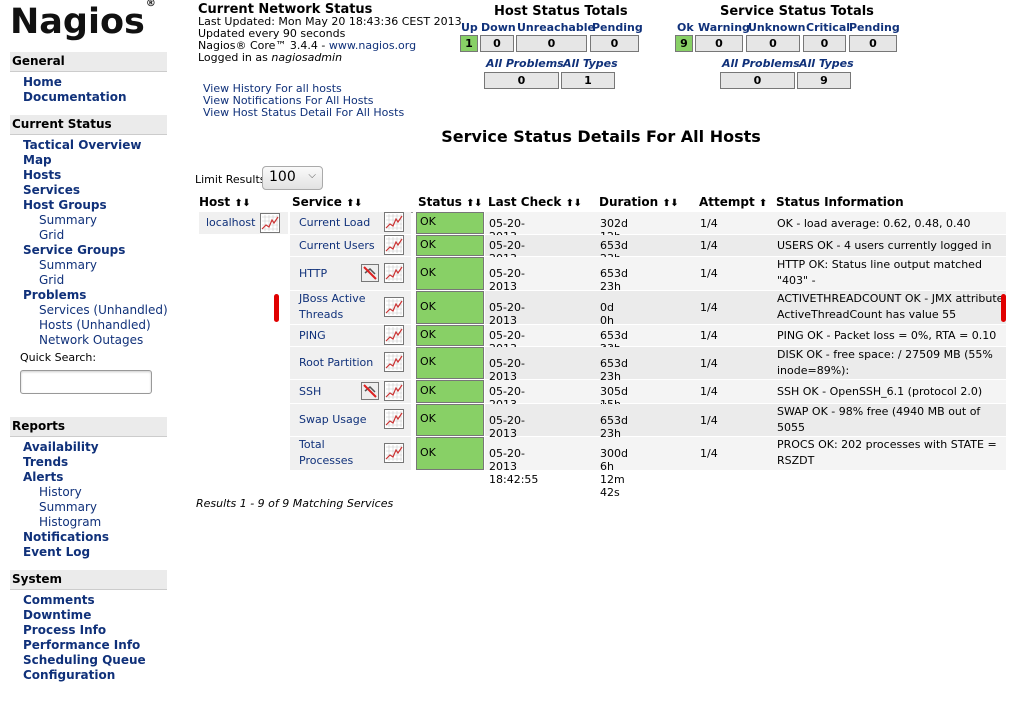  Describe the element at coordinates (54, 295) in the screenshot. I see `nav-link-problems: Problems` at that location.